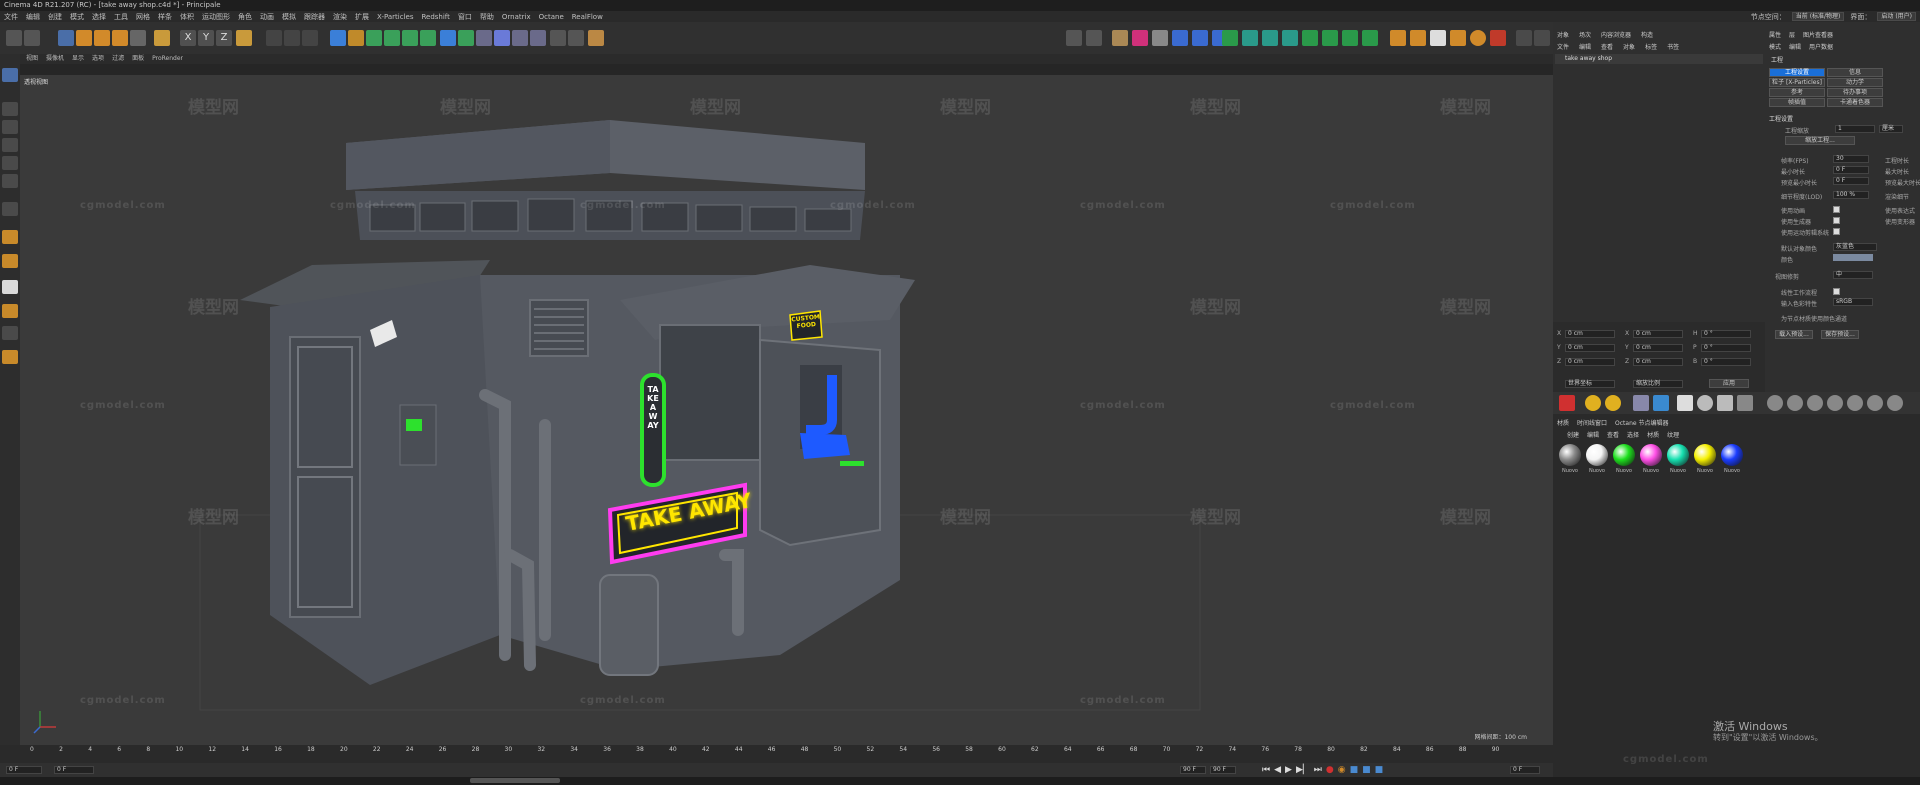 This screenshot has width=1920, height=785. Describe the element at coordinates (340, 17) in the screenshot. I see `menu-render: 渲染` at that location.